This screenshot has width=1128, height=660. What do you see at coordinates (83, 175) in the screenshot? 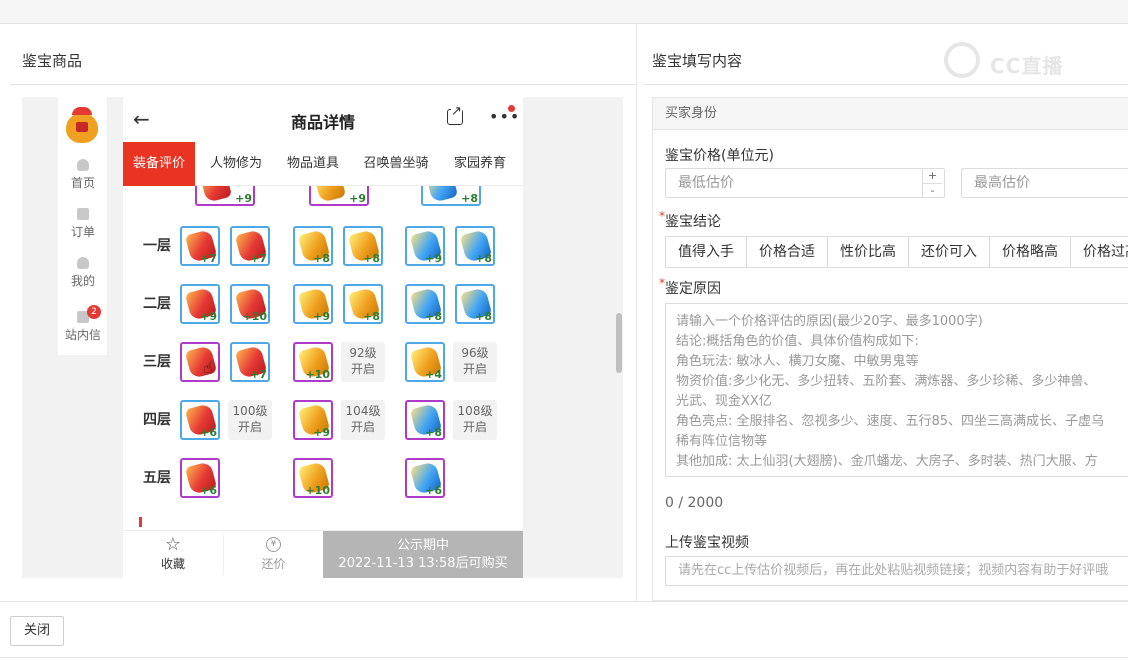
I see `sidebar-item-home: 首页` at bounding box center [83, 175].